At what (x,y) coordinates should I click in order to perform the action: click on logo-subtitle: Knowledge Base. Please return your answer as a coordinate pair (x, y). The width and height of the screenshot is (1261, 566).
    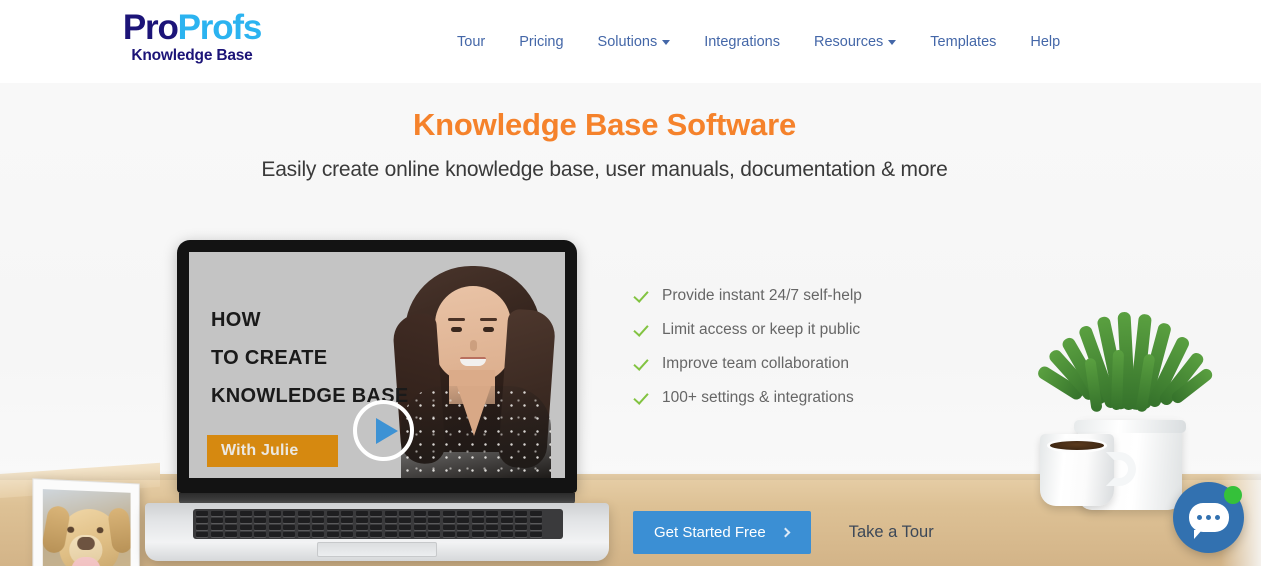
    Looking at the image, I should click on (192, 55).